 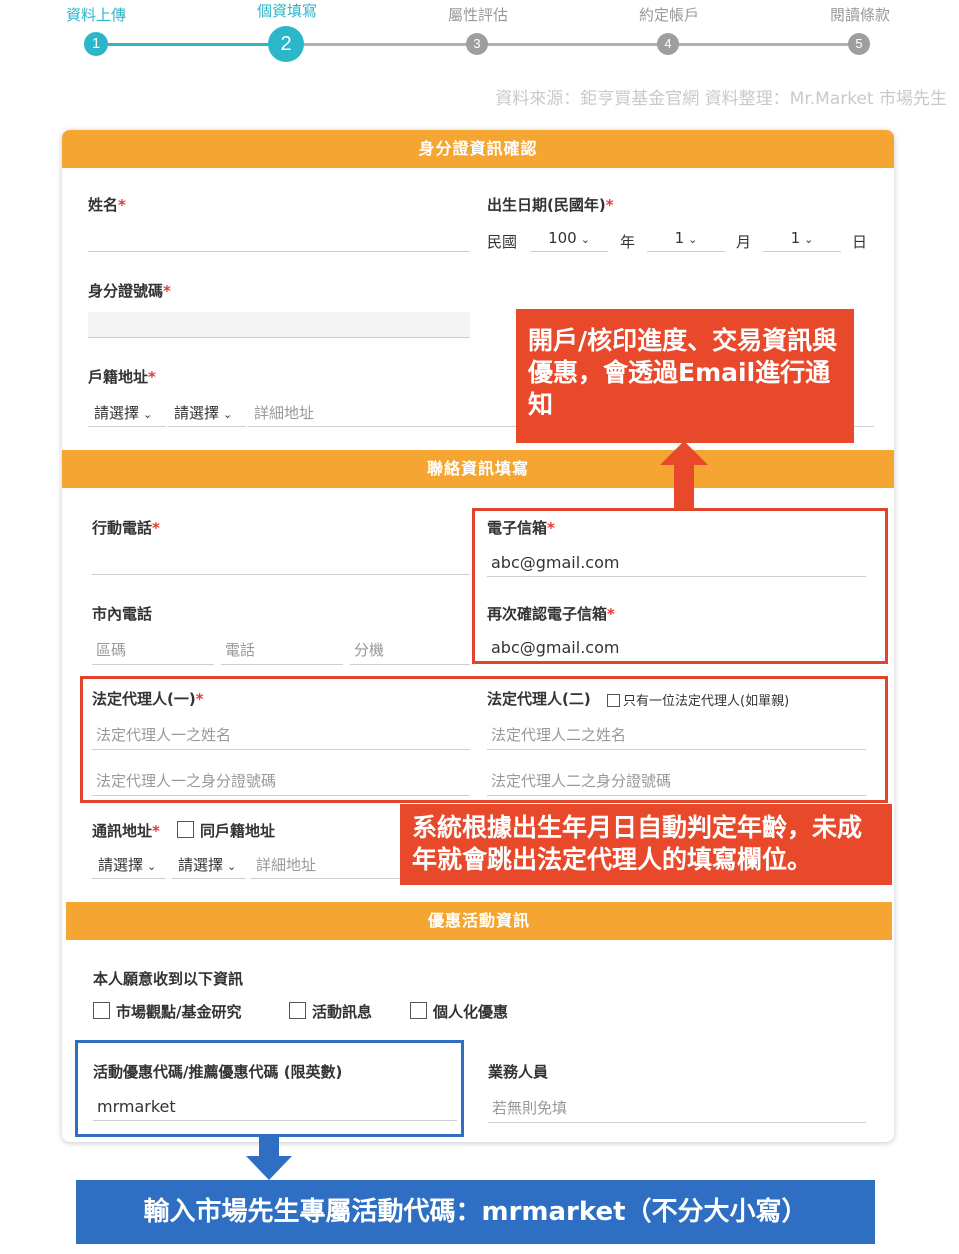 What do you see at coordinates (459, 1011) in the screenshot?
I see `personal-offer-checkbox: 個人化優惠` at bounding box center [459, 1011].